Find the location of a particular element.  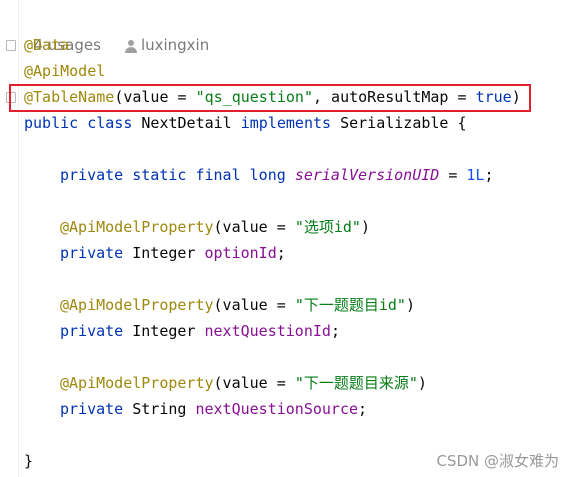

interface-name: Serializable { is located at coordinates (403, 123).